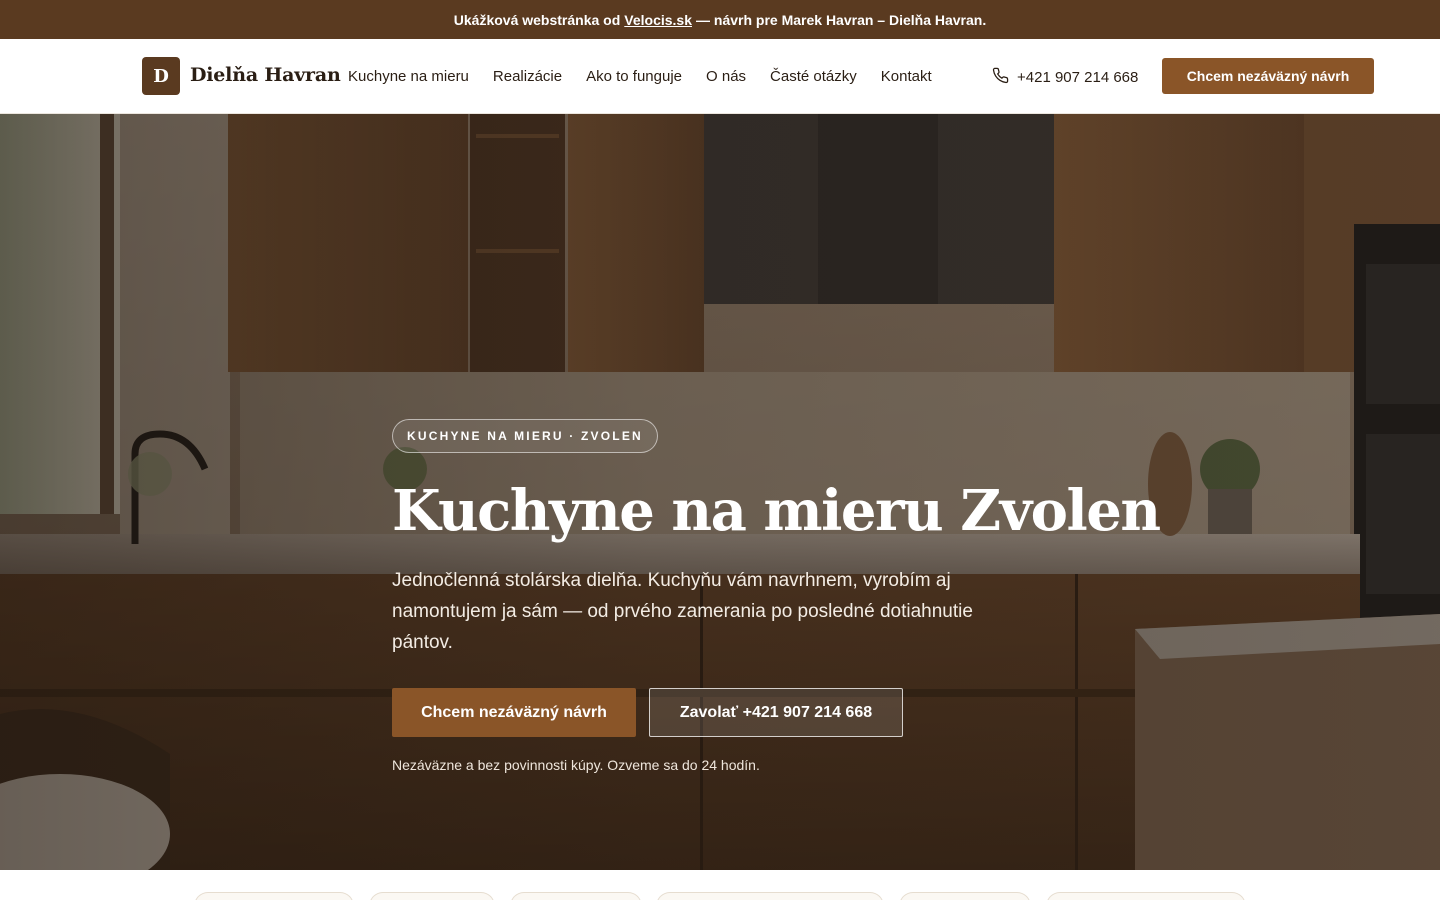 The width and height of the screenshot is (1440, 900). I want to click on hero-title: Kuchyne na mieru Zvolen, so click(776, 511).